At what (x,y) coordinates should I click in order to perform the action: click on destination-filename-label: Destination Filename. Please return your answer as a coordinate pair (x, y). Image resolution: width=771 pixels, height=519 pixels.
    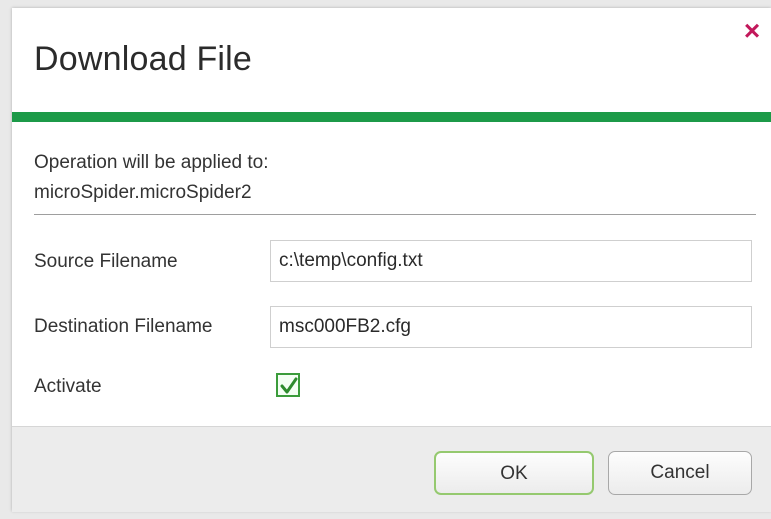
    Looking at the image, I should click on (123, 326).